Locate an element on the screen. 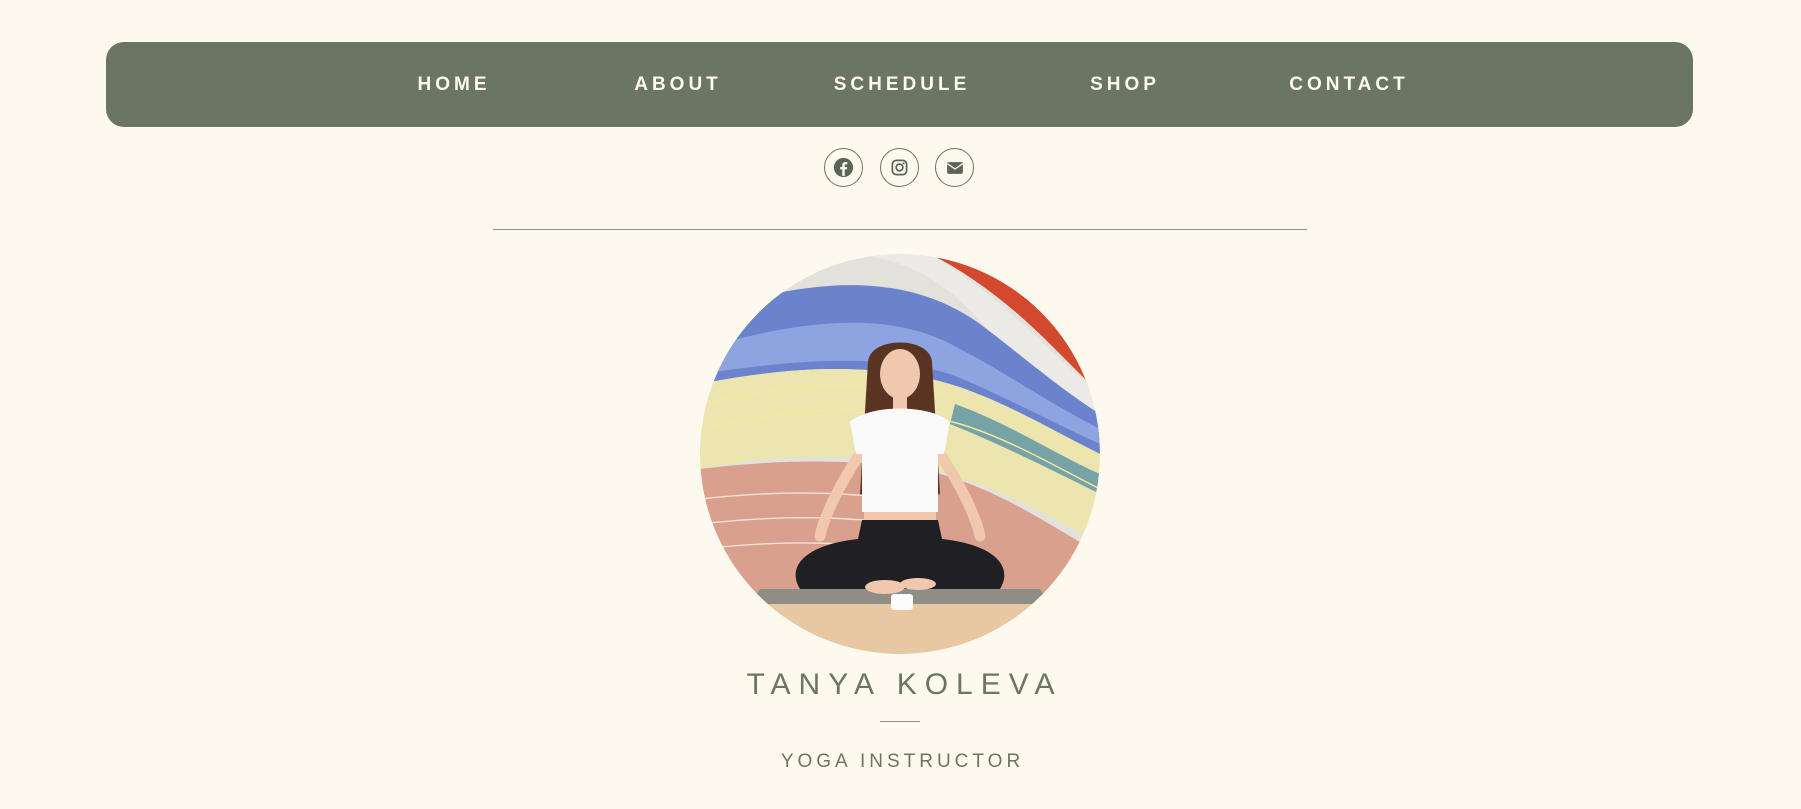 The image size is (1801, 809). profile-photo is located at coordinates (900, 454).